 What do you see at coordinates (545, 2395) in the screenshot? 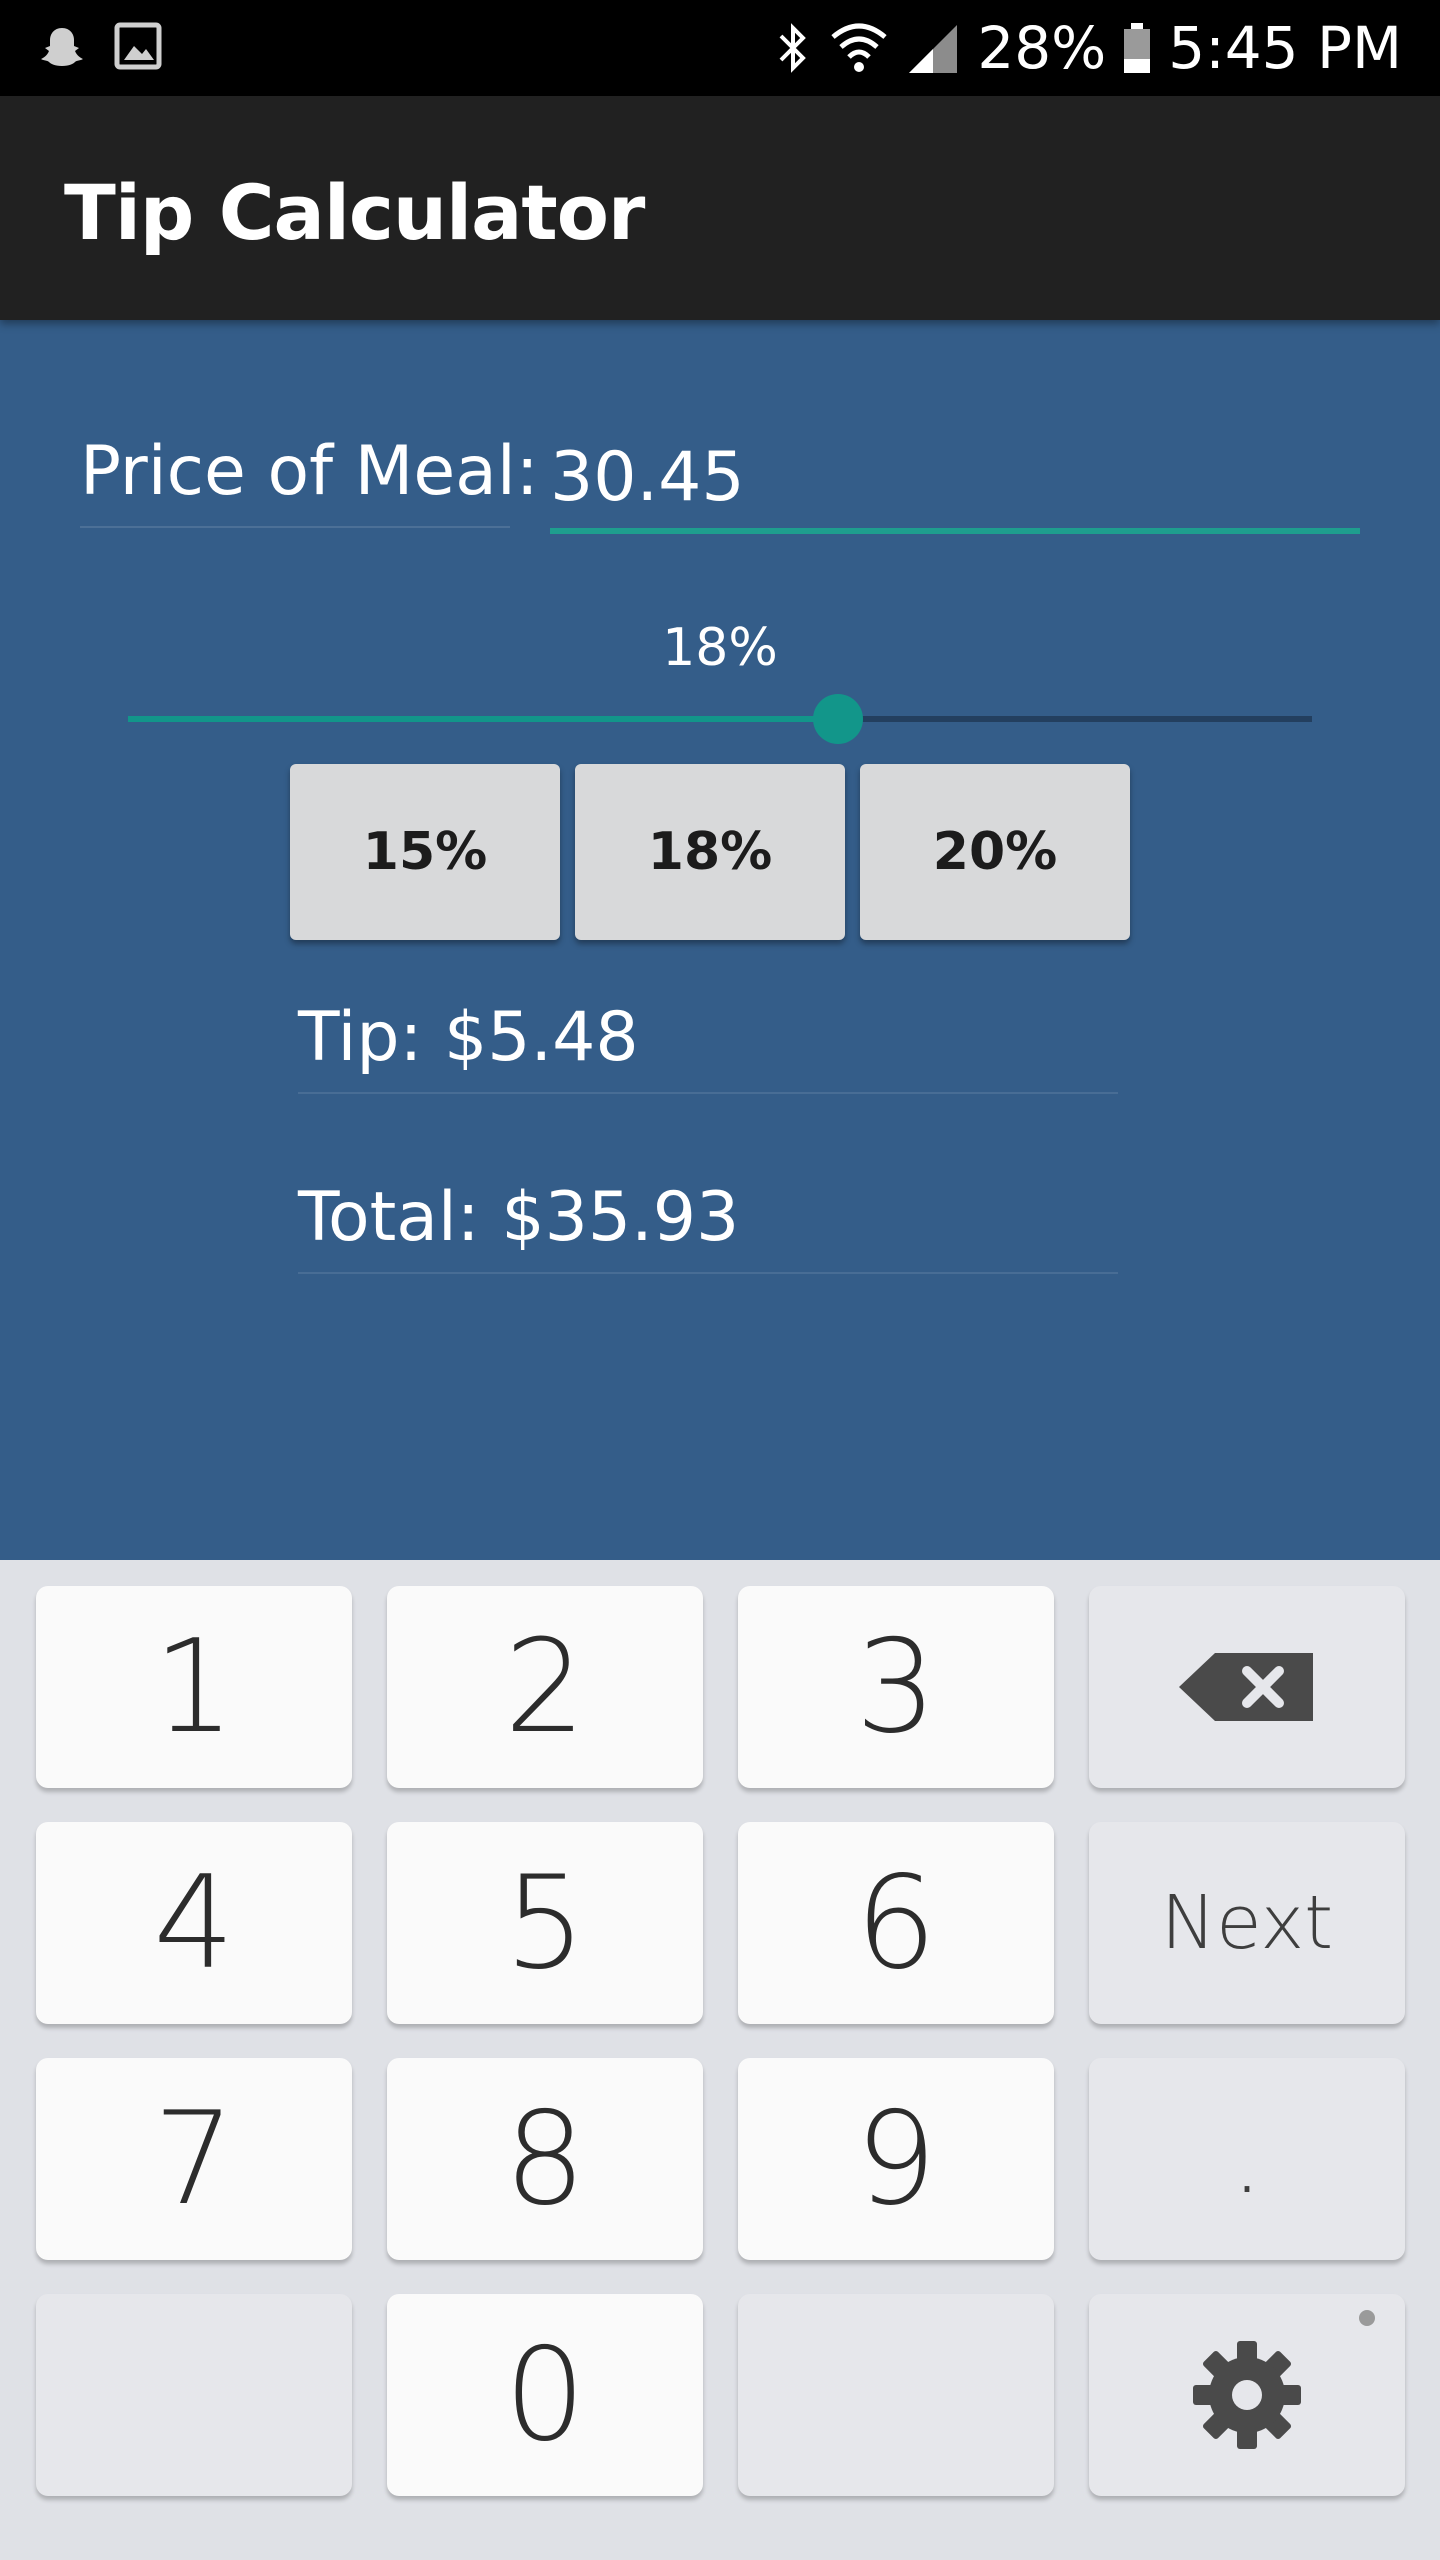
I see `key-0: 0` at bounding box center [545, 2395].